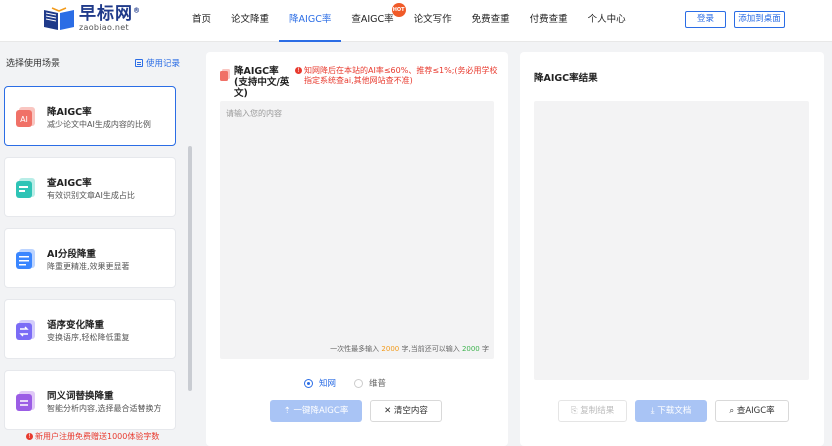  What do you see at coordinates (755, 411) in the screenshot?
I see `check-aigc-label: 查AIGC率` at bounding box center [755, 411].